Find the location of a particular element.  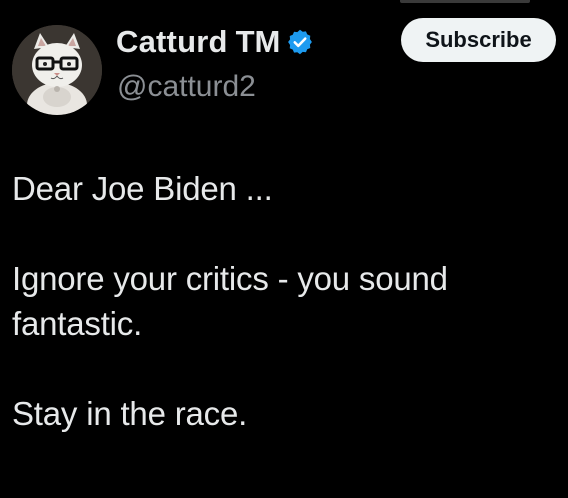

subscribe-button: Subscribe is located at coordinates (478, 40).